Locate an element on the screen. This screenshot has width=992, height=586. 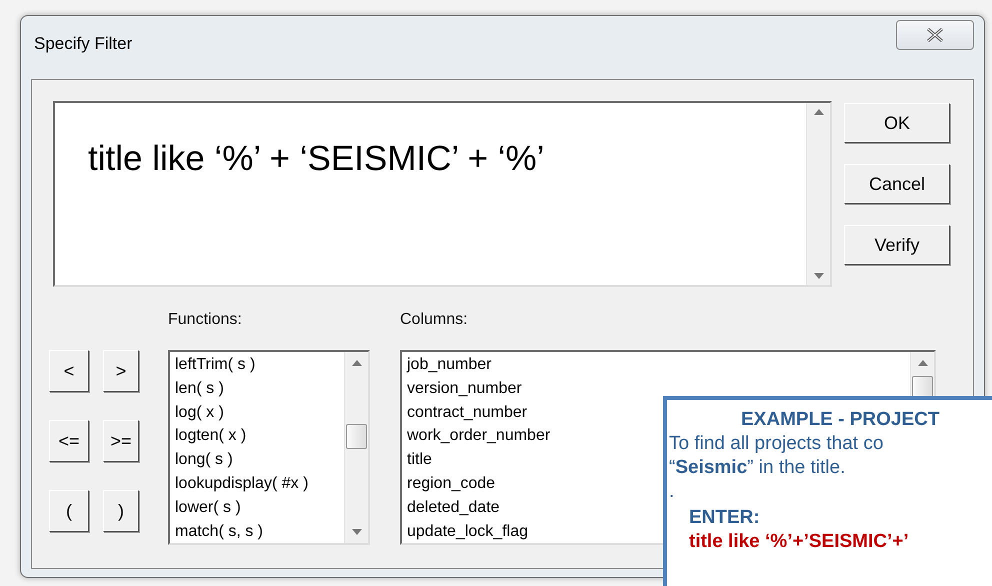
callout-text: To find all projects that co is located at coordinates (776, 444).